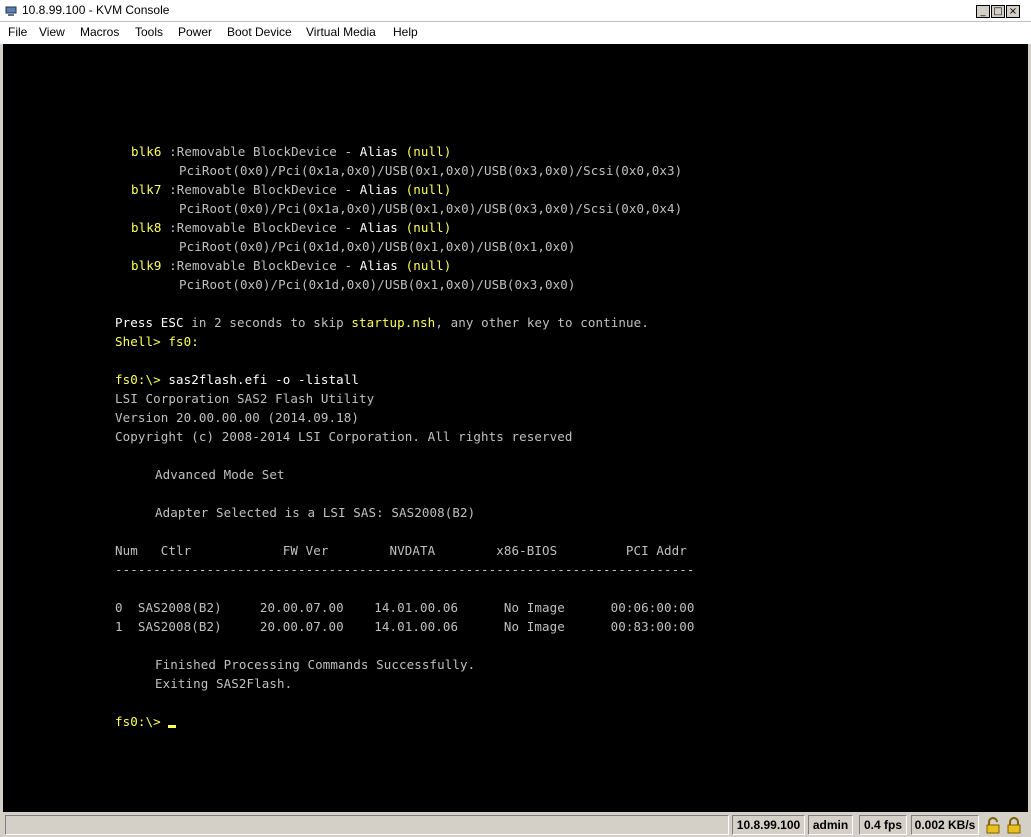  What do you see at coordinates (1013, 11) in the screenshot?
I see `close-button: ×` at bounding box center [1013, 11].